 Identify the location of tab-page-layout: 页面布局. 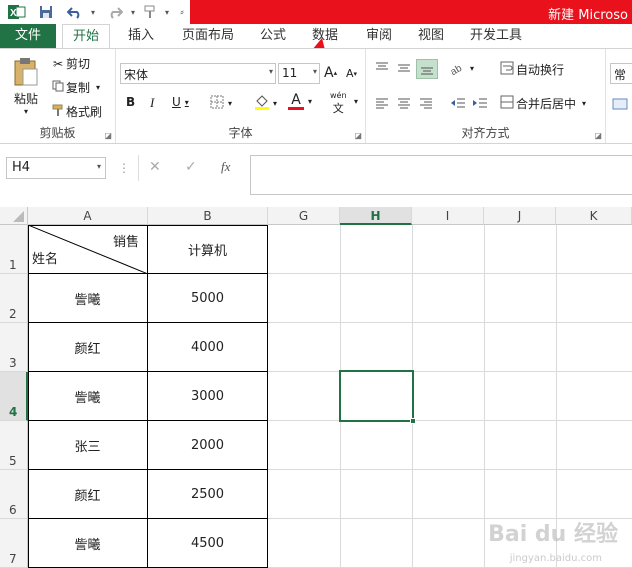
(208, 36).